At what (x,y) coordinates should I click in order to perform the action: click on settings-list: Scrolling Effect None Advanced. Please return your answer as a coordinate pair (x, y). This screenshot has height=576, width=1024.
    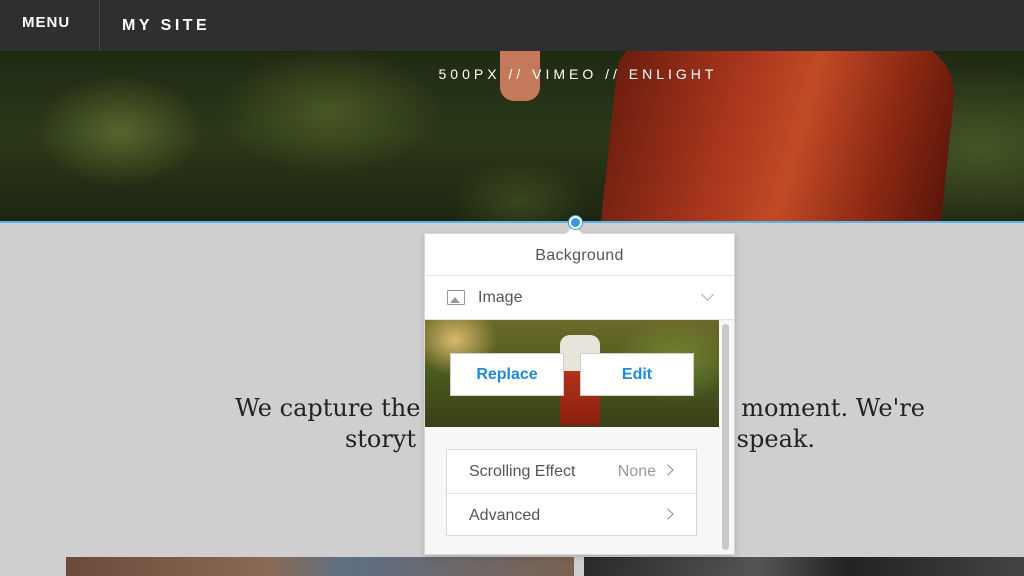
    Looking at the image, I should click on (571, 492).